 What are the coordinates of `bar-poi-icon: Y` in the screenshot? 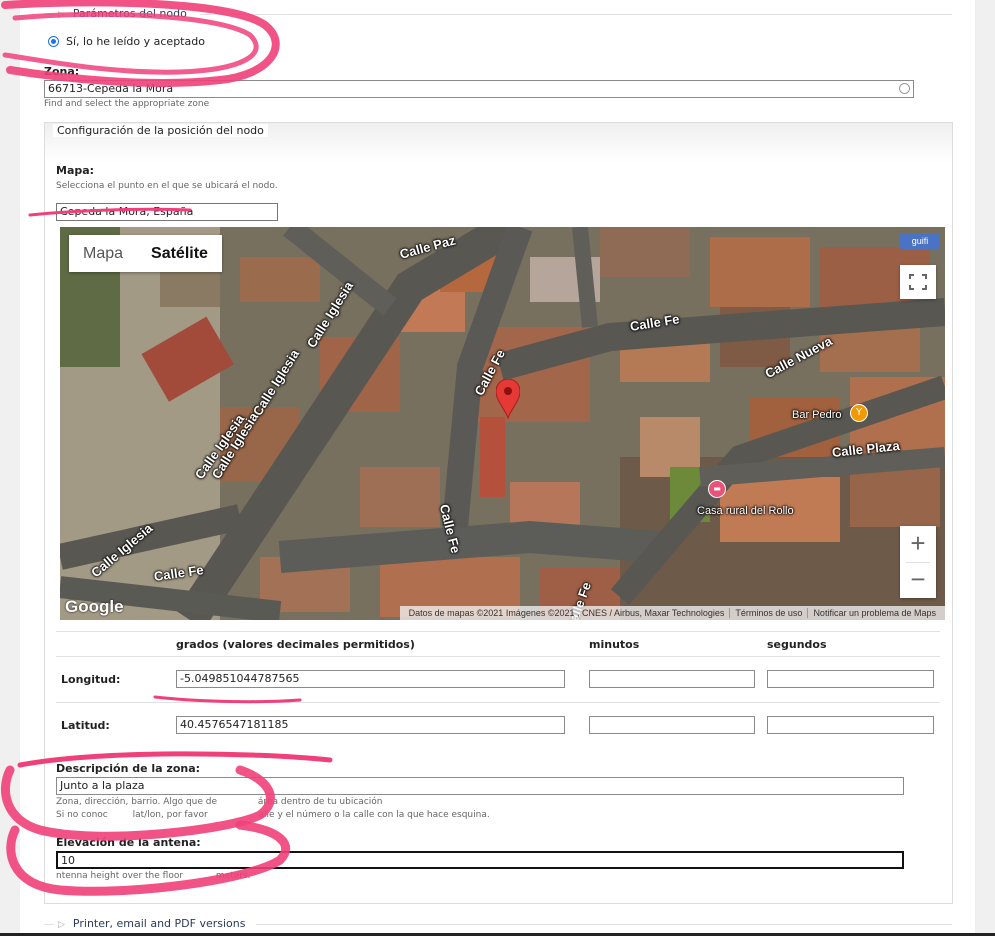 It's located at (859, 413).